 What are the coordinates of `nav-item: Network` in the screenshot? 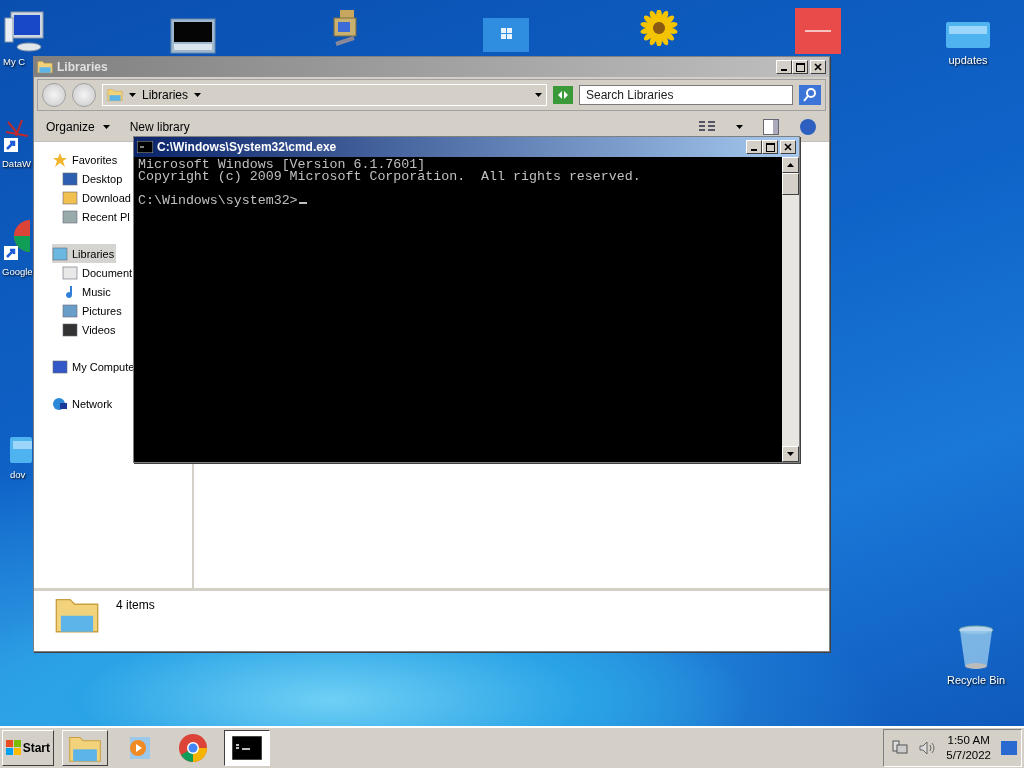 It's located at (83, 403).